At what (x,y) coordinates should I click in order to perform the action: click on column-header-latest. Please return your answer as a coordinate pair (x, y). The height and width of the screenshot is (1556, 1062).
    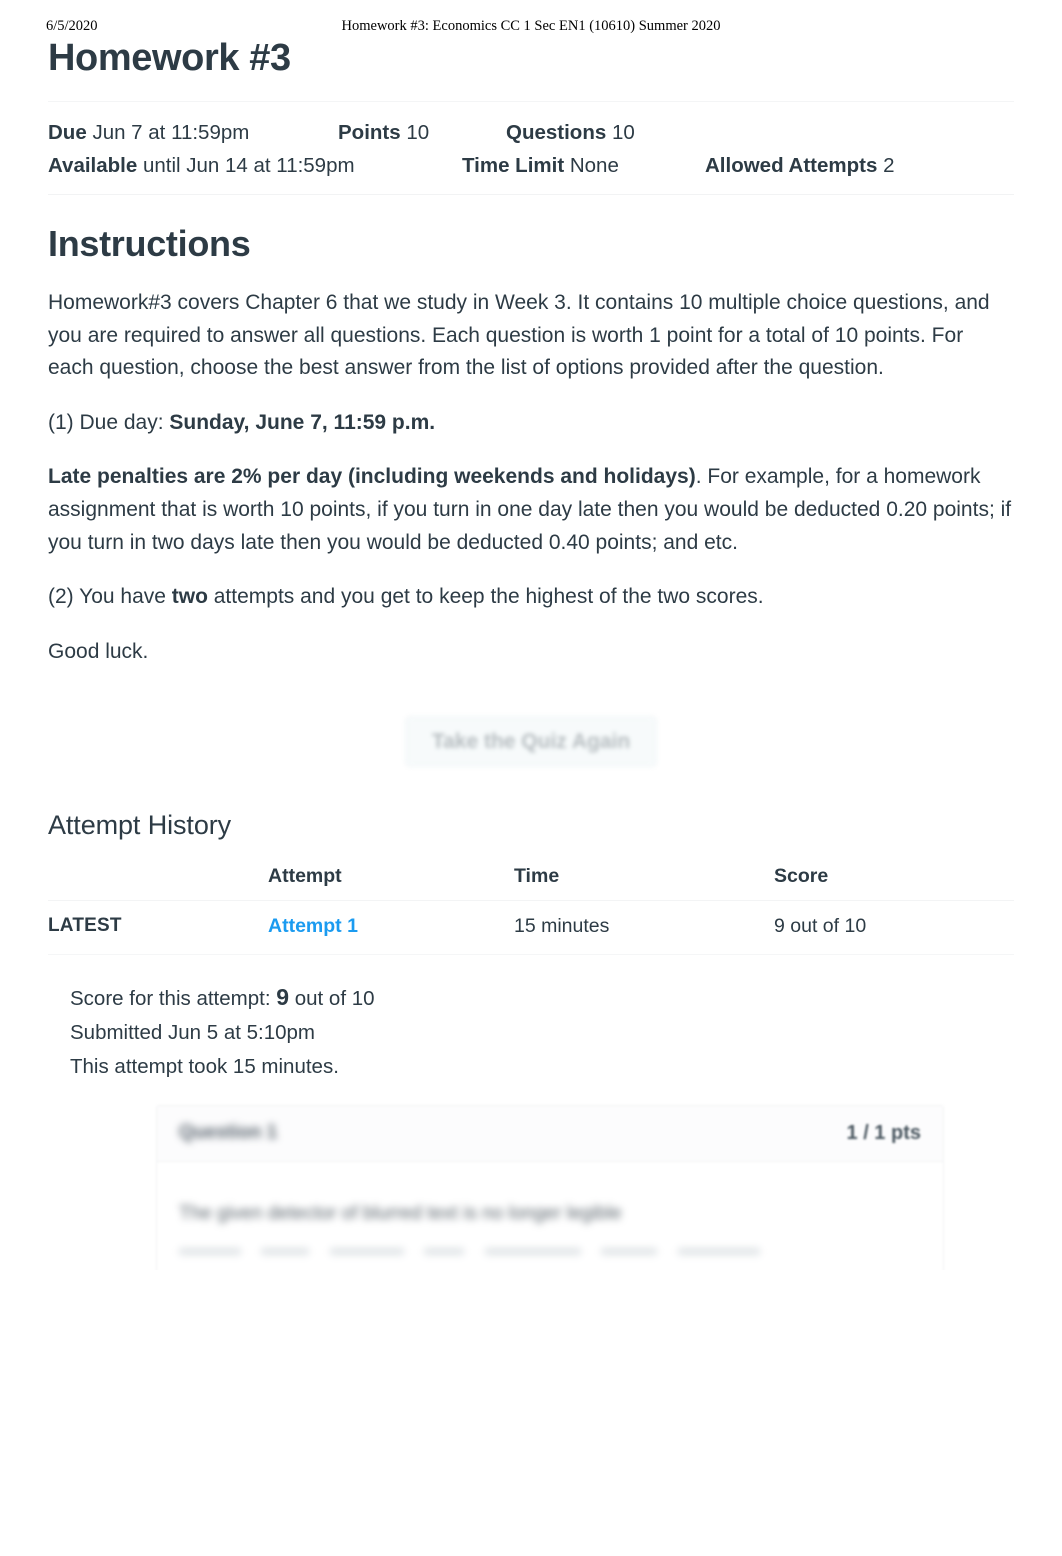
    Looking at the image, I should click on (158, 880).